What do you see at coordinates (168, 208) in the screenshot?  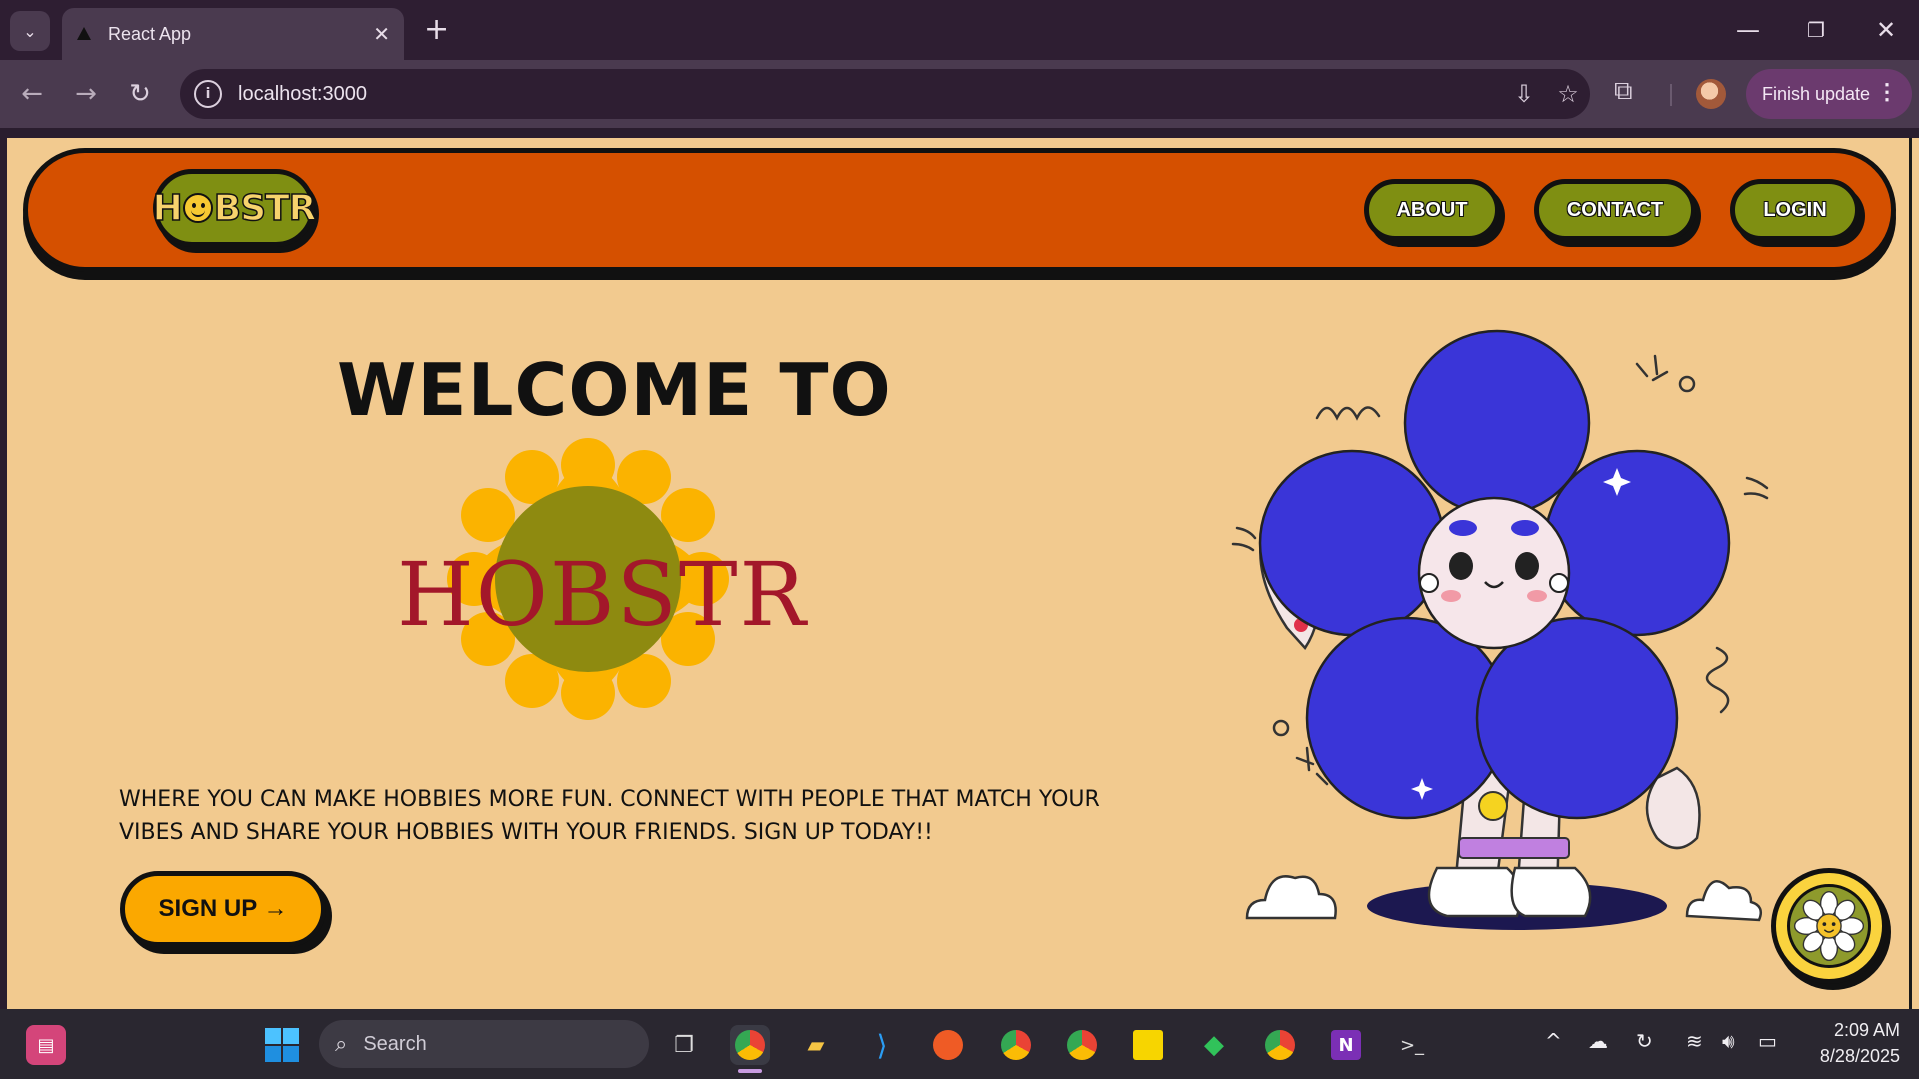 I see `logo-text-left: H` at bounding box center [168, 208].